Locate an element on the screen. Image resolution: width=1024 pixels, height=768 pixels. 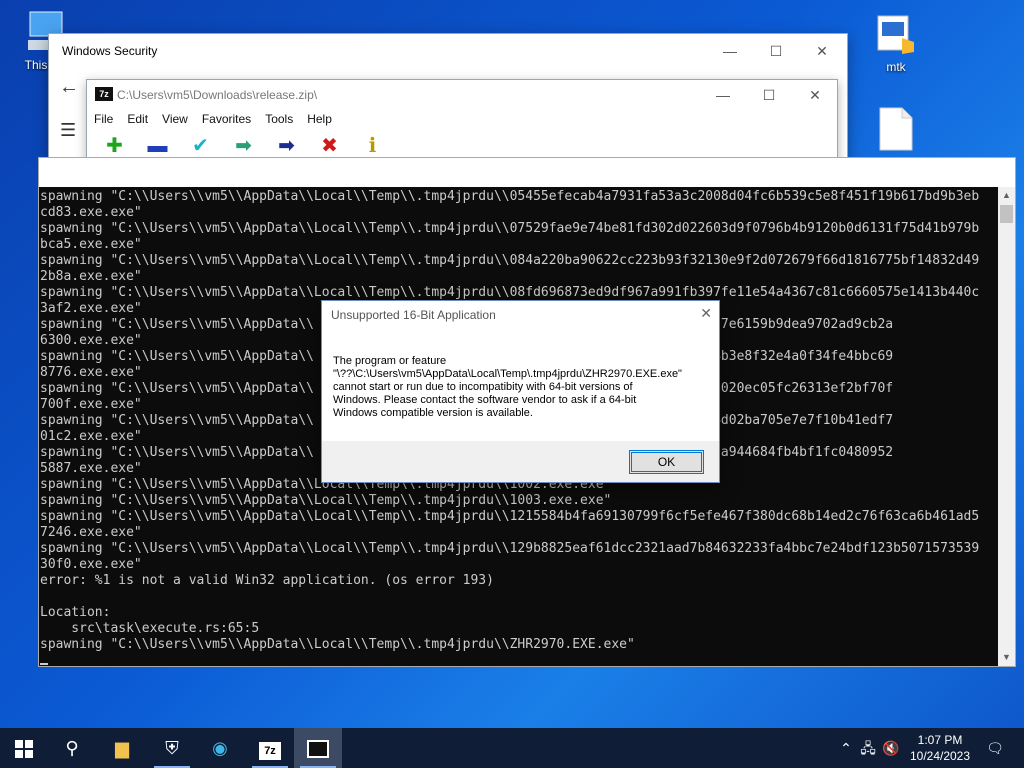
console-cursor is located at coordinates (44, 664).